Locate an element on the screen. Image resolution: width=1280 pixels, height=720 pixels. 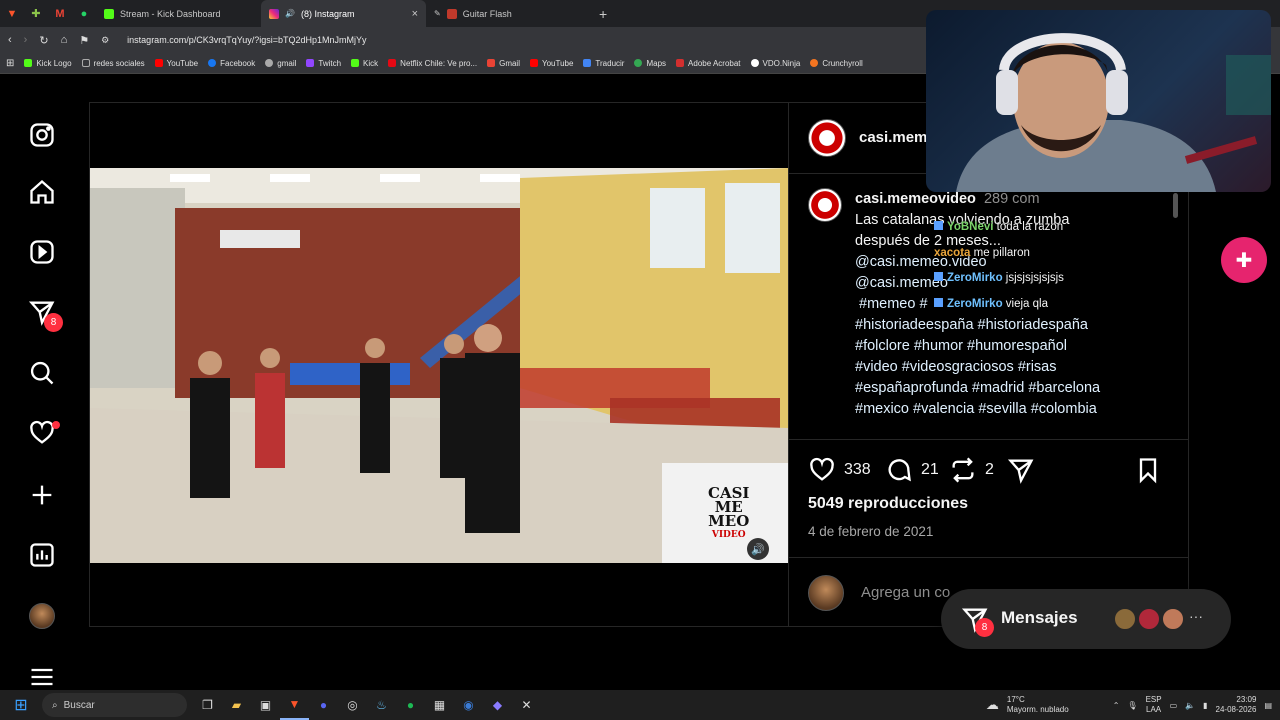
store-icon: ▣ is located at coordinates (265, 705).